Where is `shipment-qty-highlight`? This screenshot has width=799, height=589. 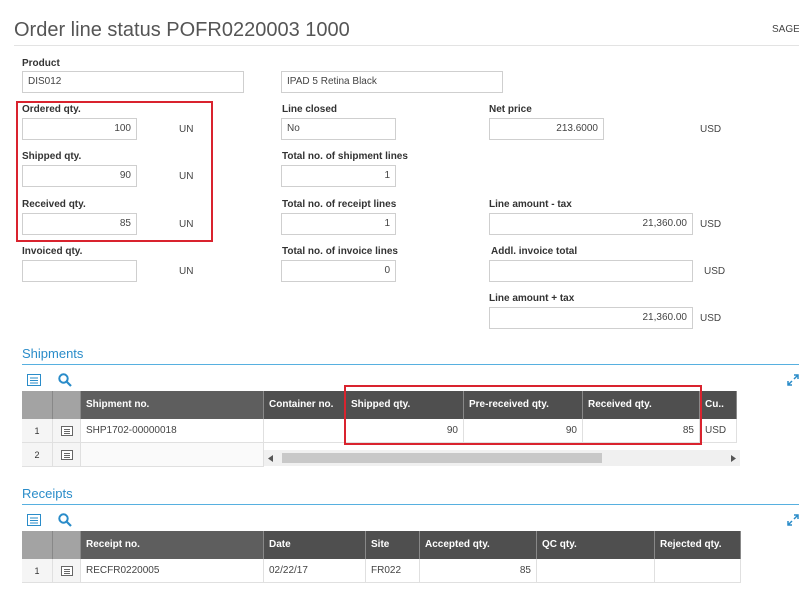
shipment-qty-highlight is located at coordinates (523, 415).